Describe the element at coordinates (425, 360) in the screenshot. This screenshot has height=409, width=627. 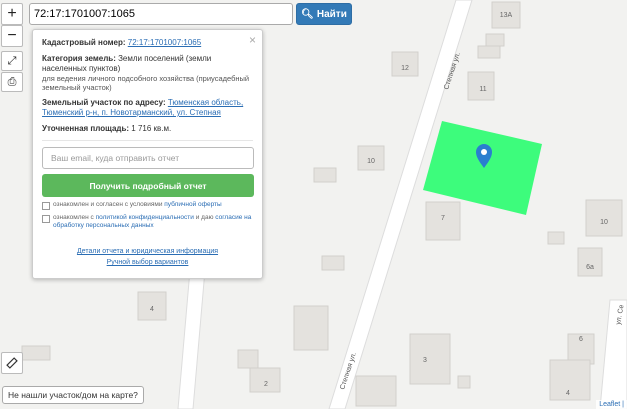
I see `house-number: 3` at that location.